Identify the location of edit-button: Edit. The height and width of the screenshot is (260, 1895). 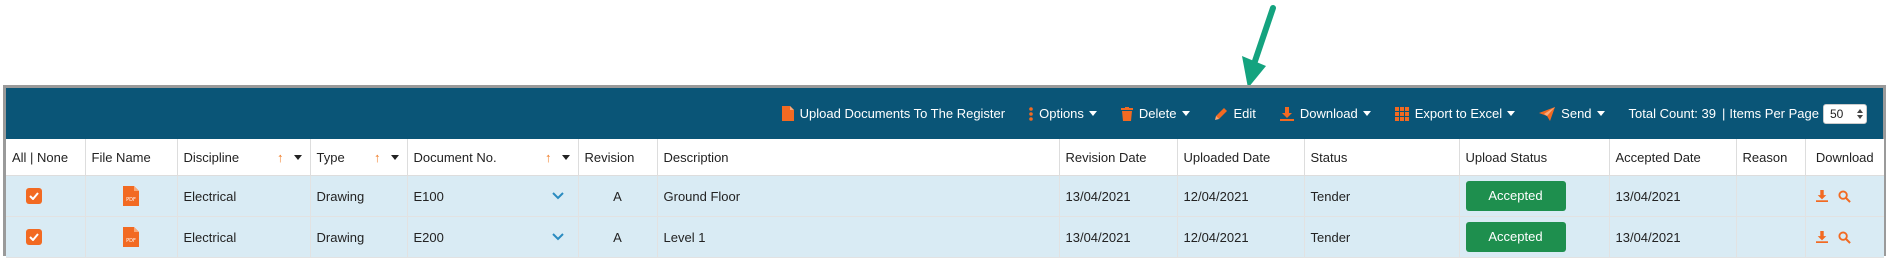
(1235, 113).